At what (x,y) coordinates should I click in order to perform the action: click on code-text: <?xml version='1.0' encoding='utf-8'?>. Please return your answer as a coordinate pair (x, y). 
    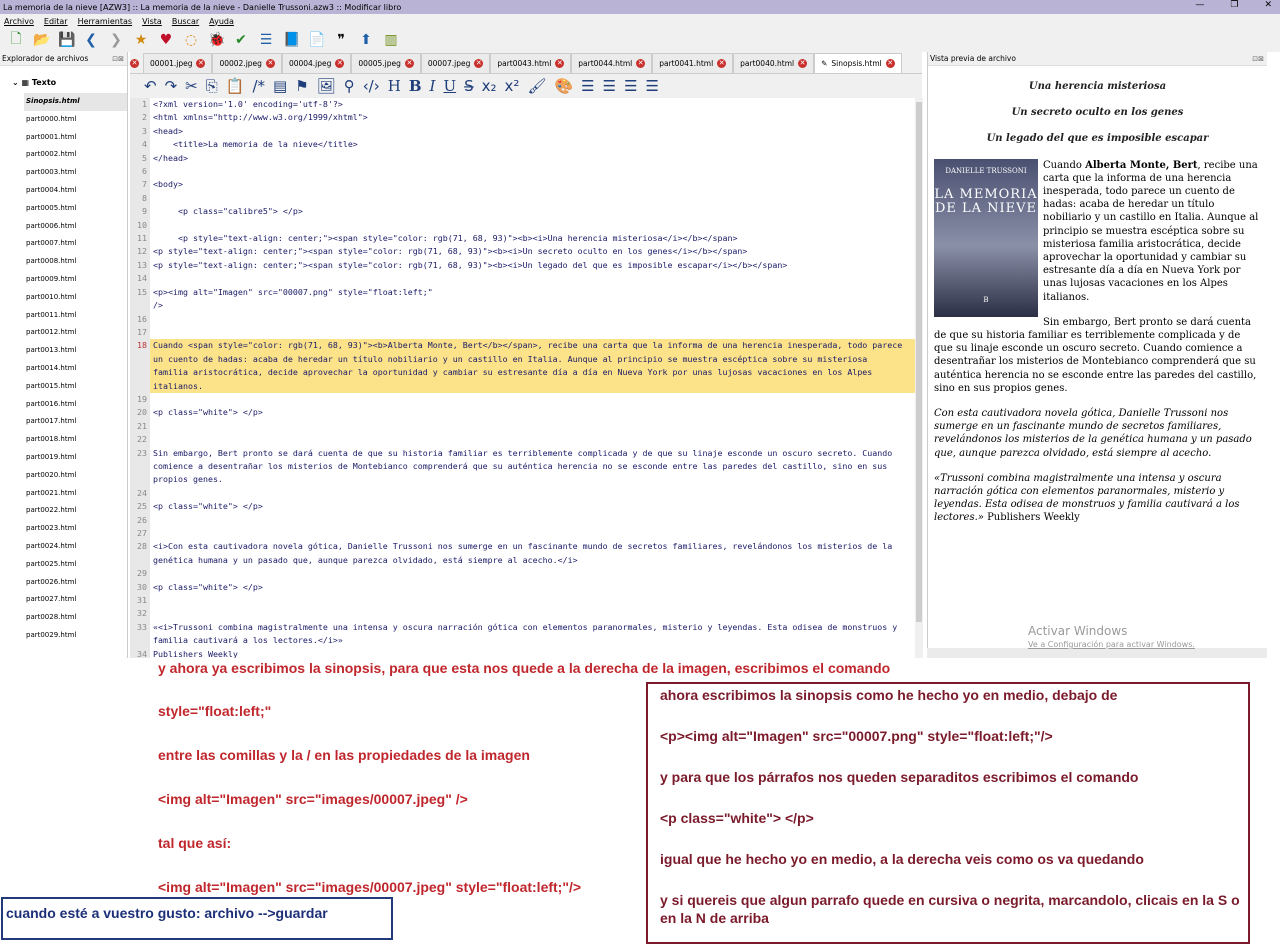
    Looking at the image, I should click on (532, 104).